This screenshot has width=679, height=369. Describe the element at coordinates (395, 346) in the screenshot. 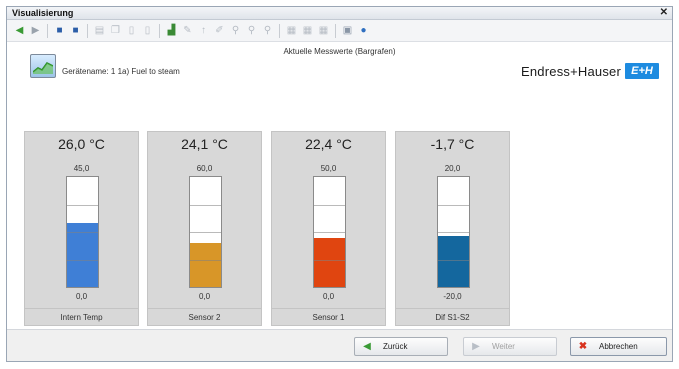

I see `back-button-label: Zurück` at that location.